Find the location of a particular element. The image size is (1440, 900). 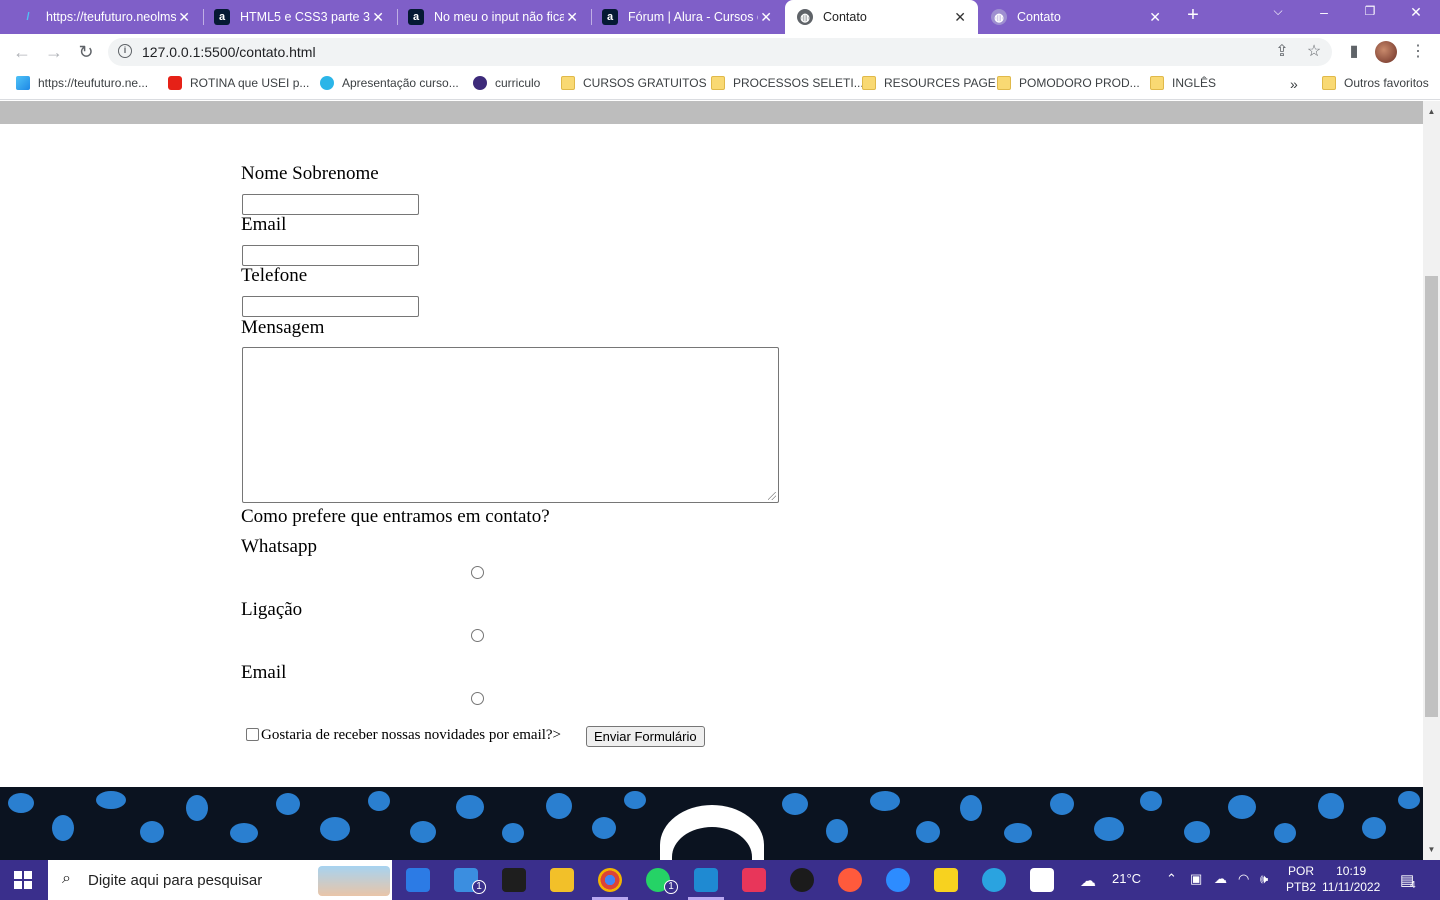

canva-icon is located at coordinates (327, 83).